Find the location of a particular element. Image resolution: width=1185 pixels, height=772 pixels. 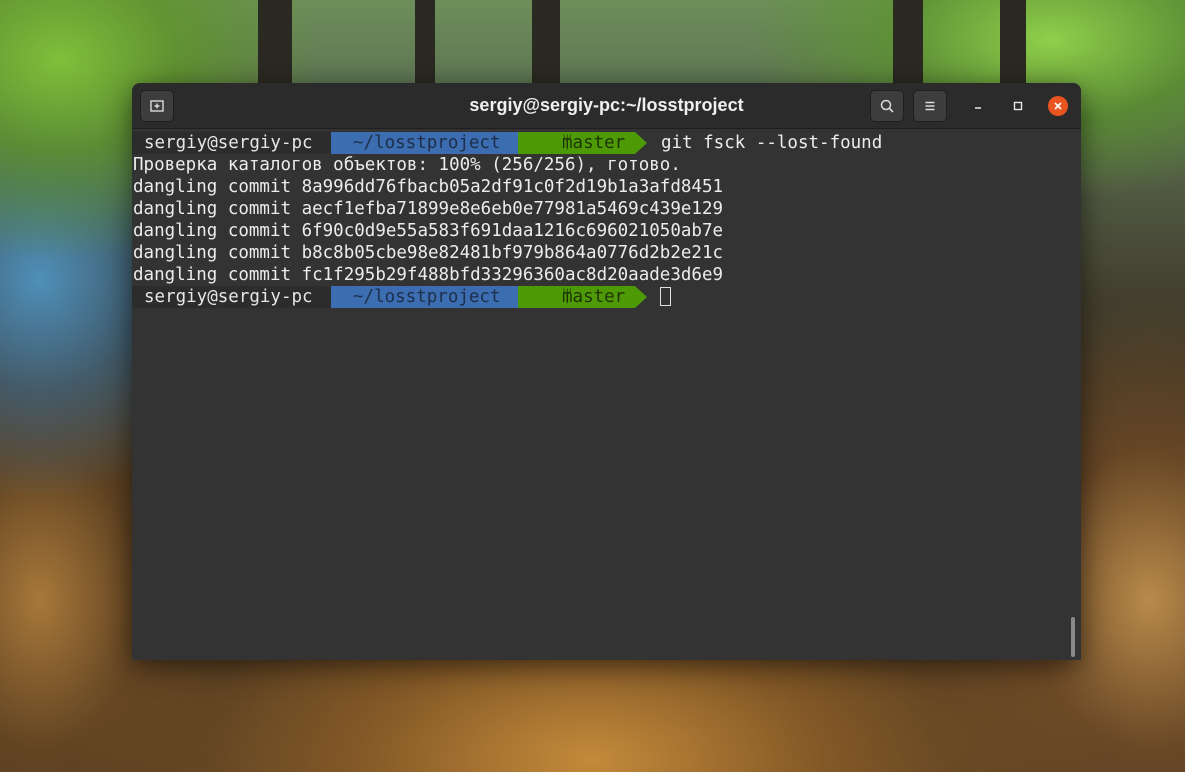

close-icon is located at coordinates (1058, 106).